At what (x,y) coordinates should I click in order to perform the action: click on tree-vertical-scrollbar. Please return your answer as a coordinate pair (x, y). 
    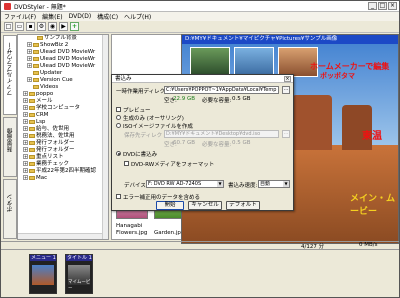
    Looking at the image, I should click on (105, 137).